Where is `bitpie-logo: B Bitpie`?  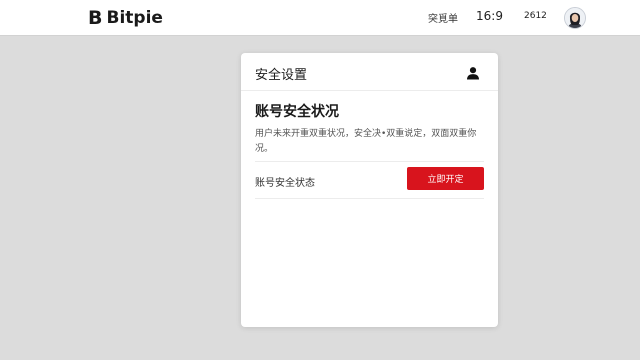 bitpie-logo: B Bitpie is located at coordinates (125, 18).